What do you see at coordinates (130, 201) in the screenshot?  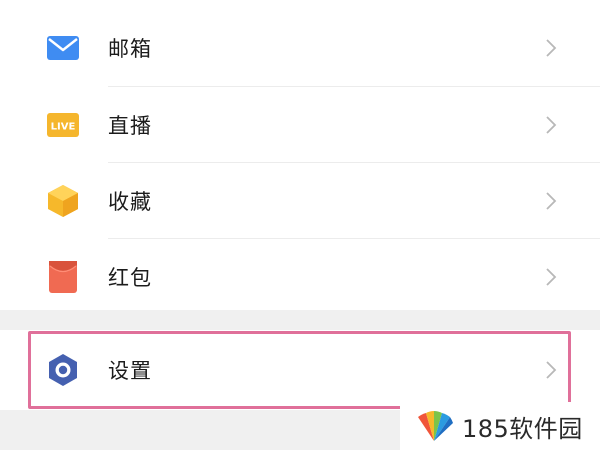 I see `menu-item-label: 收藏` at bounding box center [130, 201].